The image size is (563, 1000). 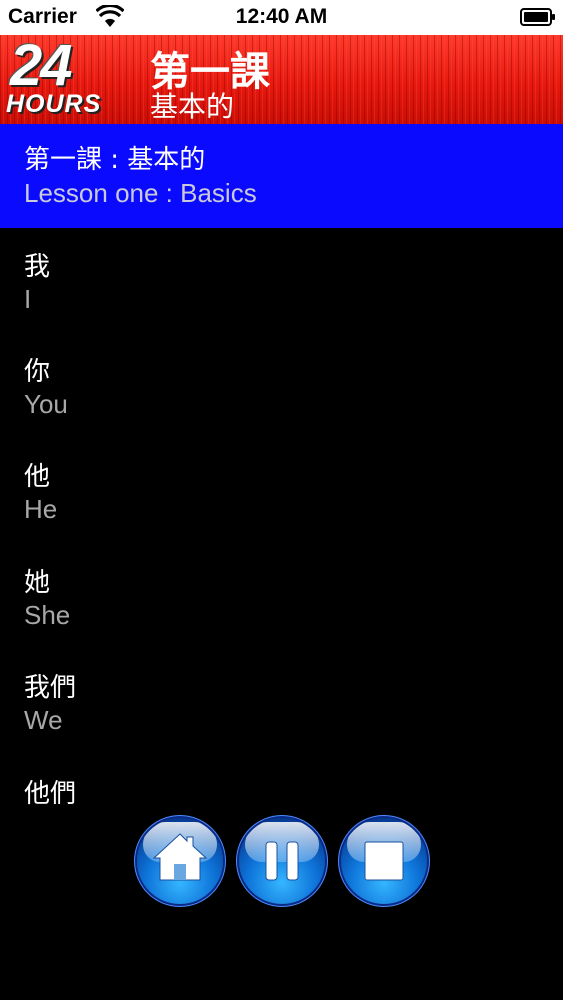 I want to click on vocab-english: I, so click(x=28, y=299).